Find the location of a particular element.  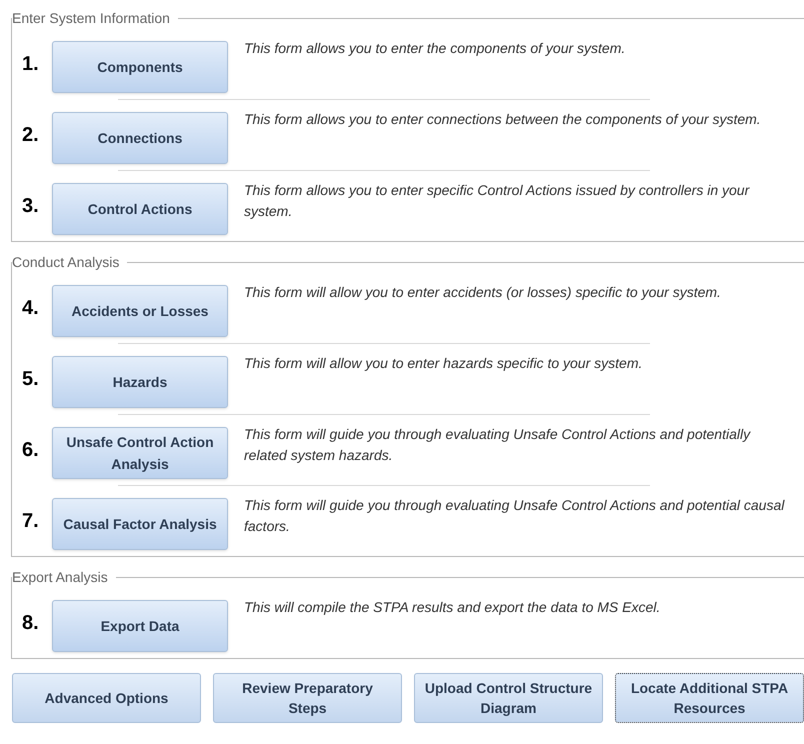

form-description: This form will allow you to enter hazards specific to your system. is located at coordinates (444, 363).